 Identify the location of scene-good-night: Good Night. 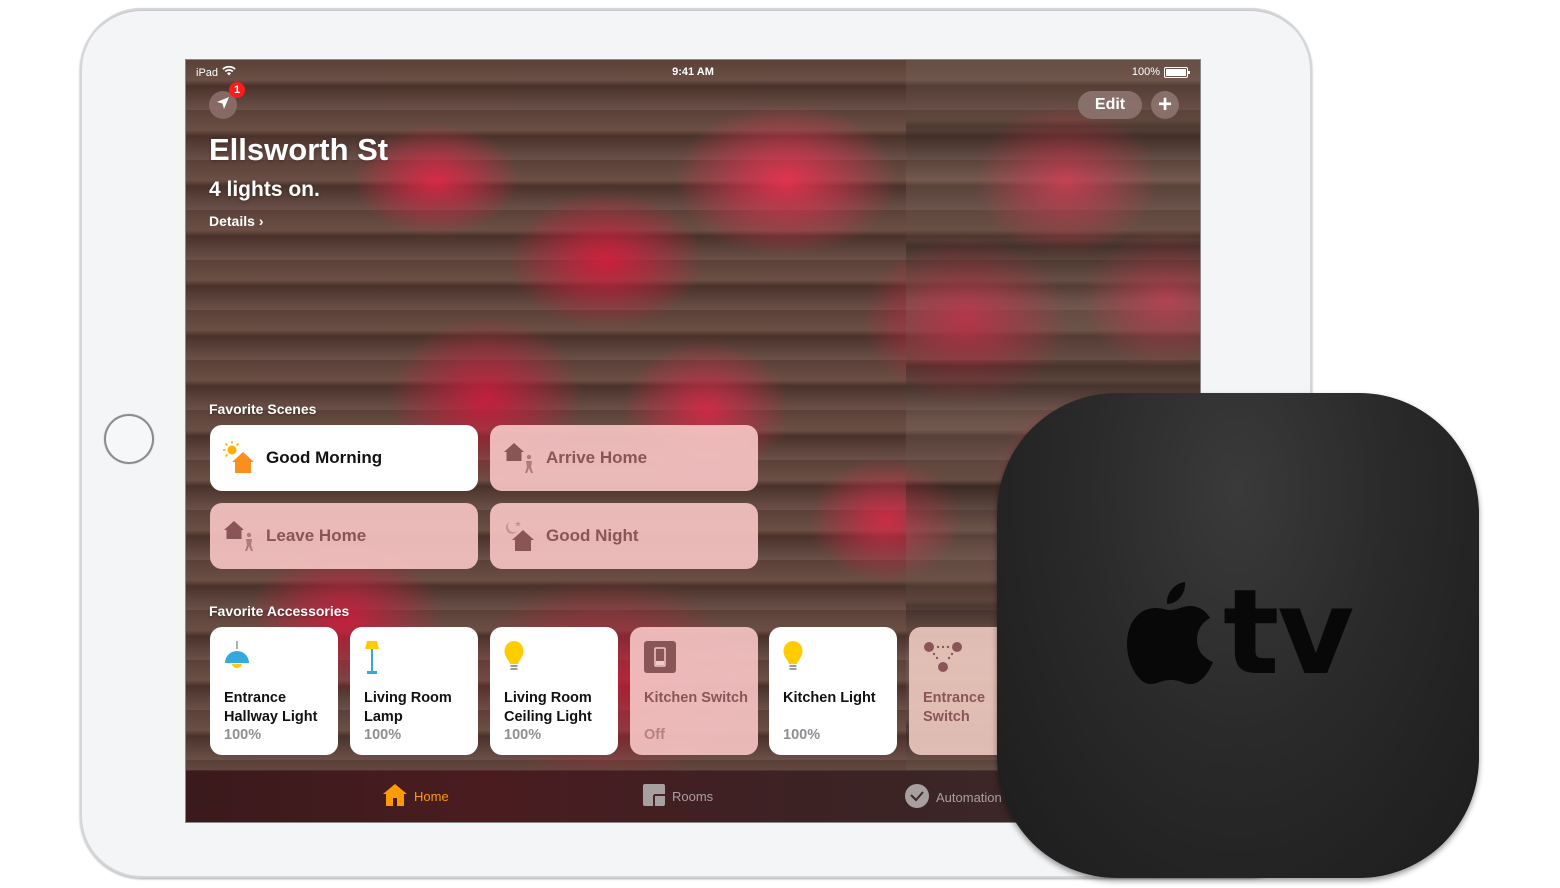
(624, 536).